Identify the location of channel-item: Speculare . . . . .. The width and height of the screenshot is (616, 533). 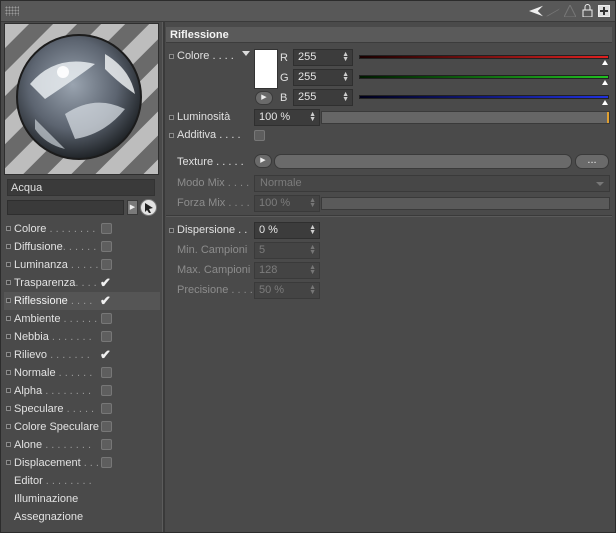
(82, 409).